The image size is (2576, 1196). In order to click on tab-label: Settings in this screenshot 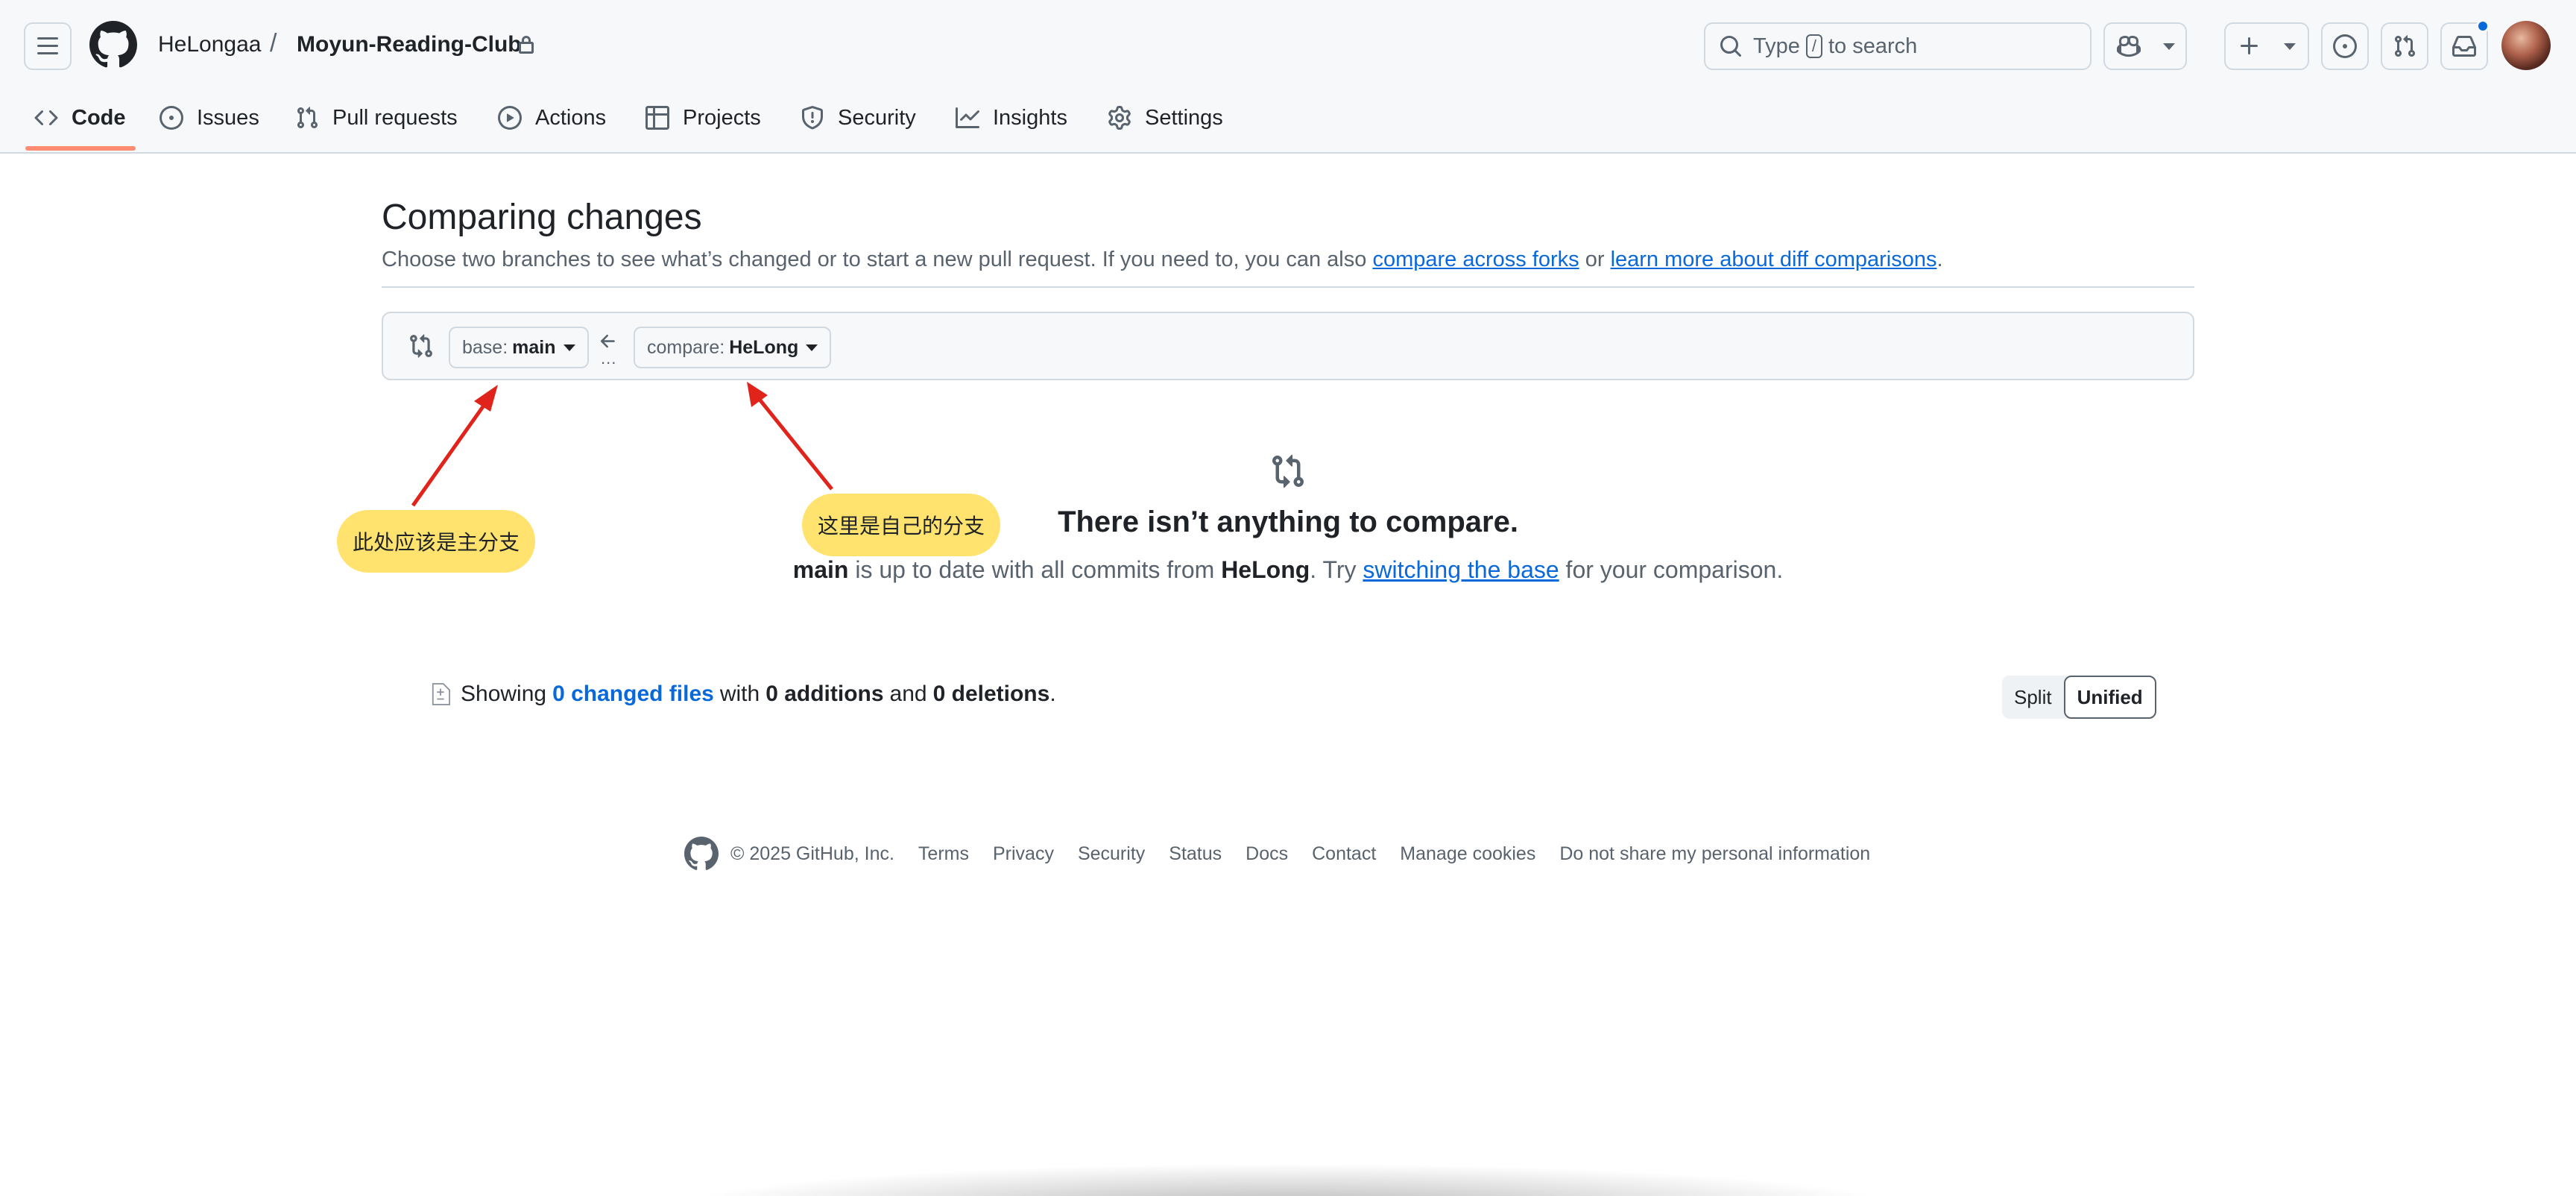, I will do `click(1184, 117)`.